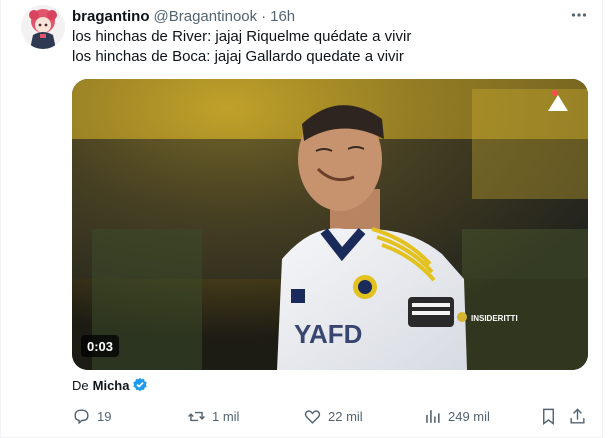 This screenshot has height=438, width=613. I want to click on attribution-prefix: De, so click(80, 385).